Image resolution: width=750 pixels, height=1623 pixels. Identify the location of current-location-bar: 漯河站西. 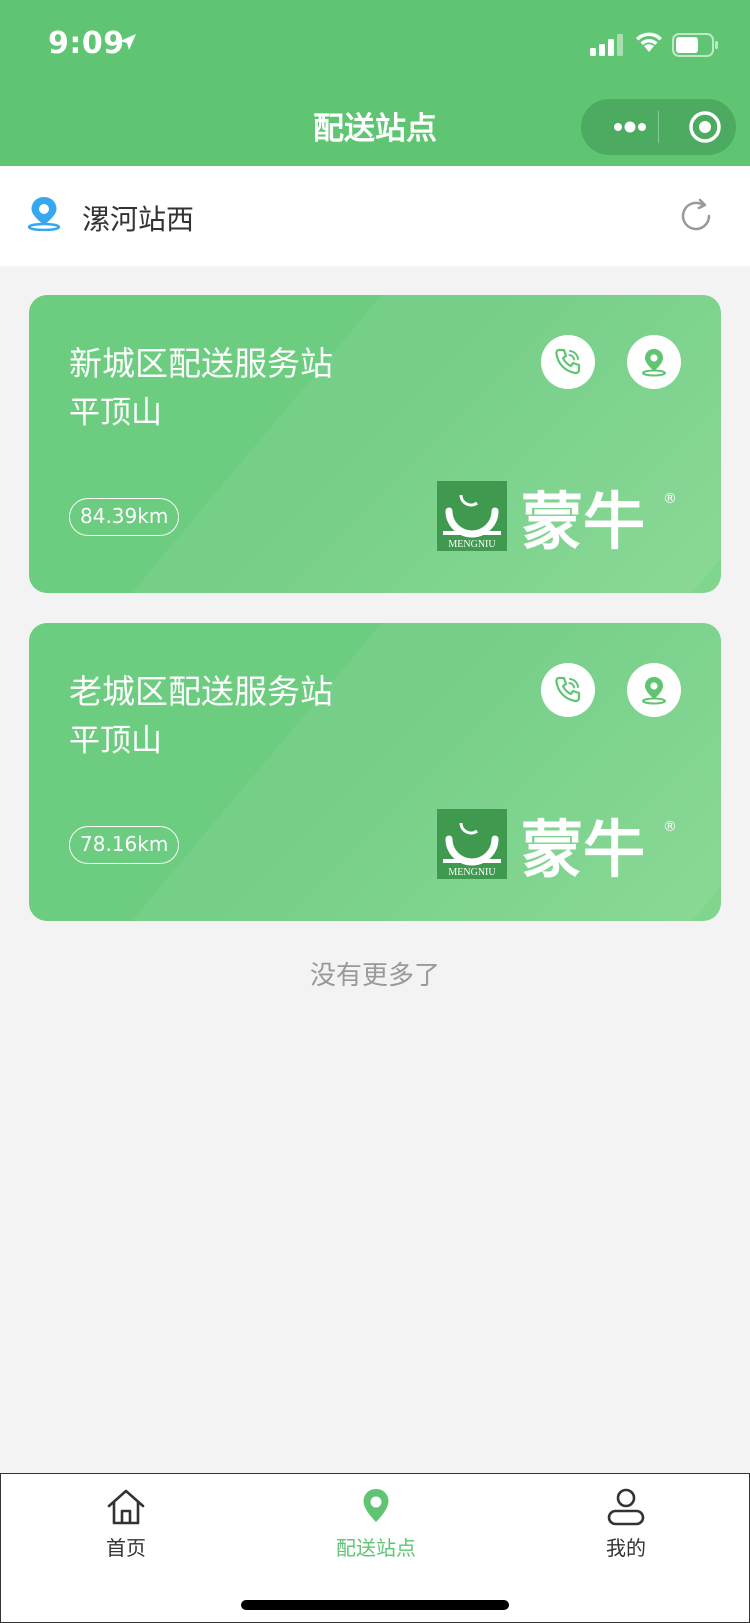
(375, 216).